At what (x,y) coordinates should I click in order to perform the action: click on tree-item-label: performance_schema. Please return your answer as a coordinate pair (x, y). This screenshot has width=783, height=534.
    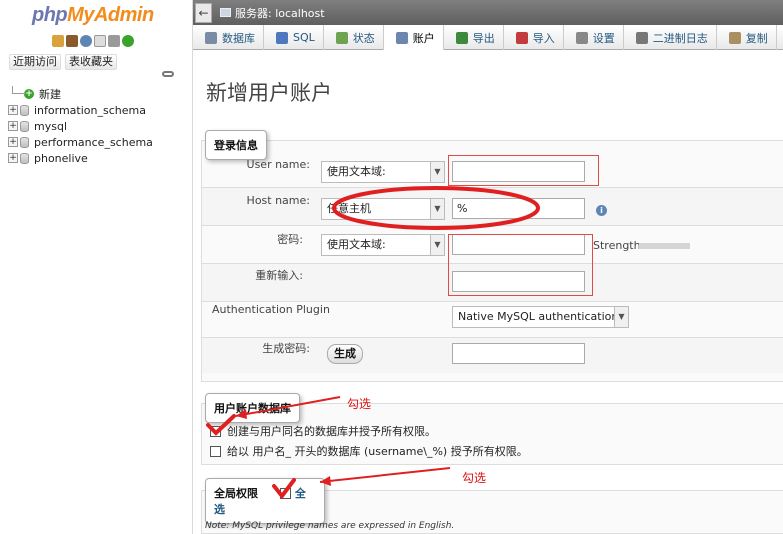
    Looking at the image, I should click on (93, 142).